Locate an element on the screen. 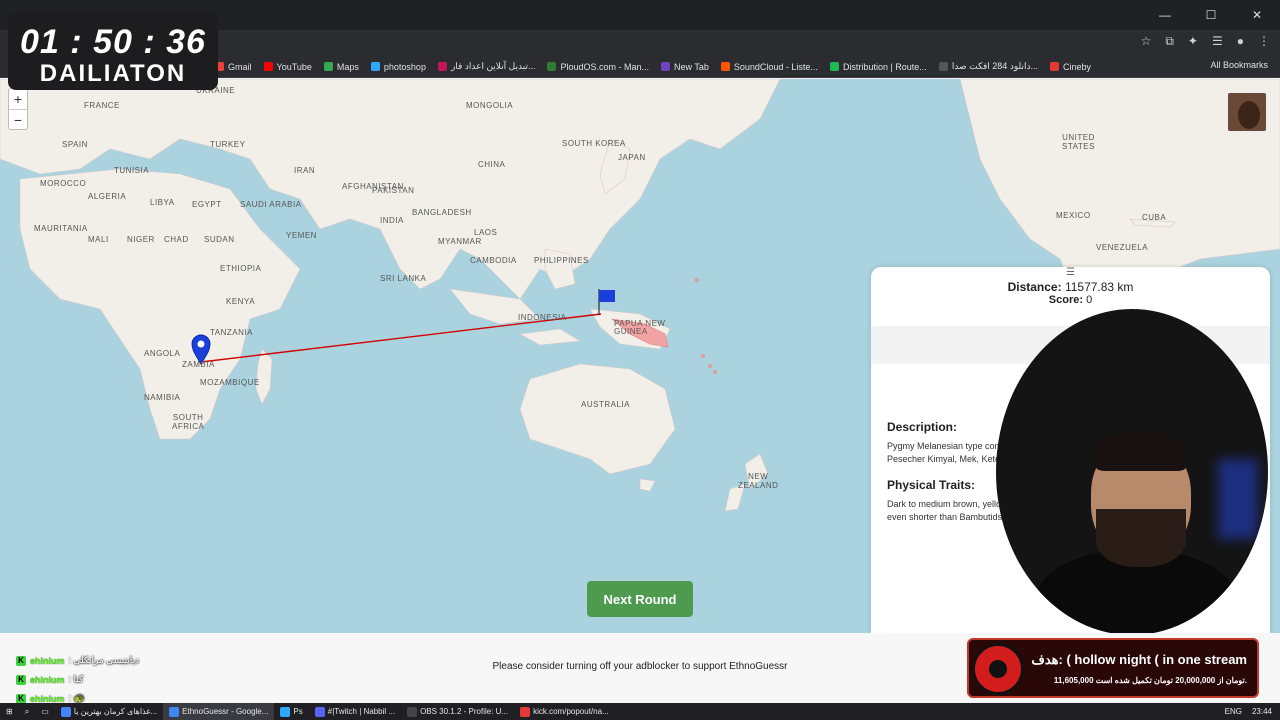 Image resolution: width=1280 pixels, height=720 pixels. all-bookmarks: All Bookmarks is located at coordinates (1239, 65).